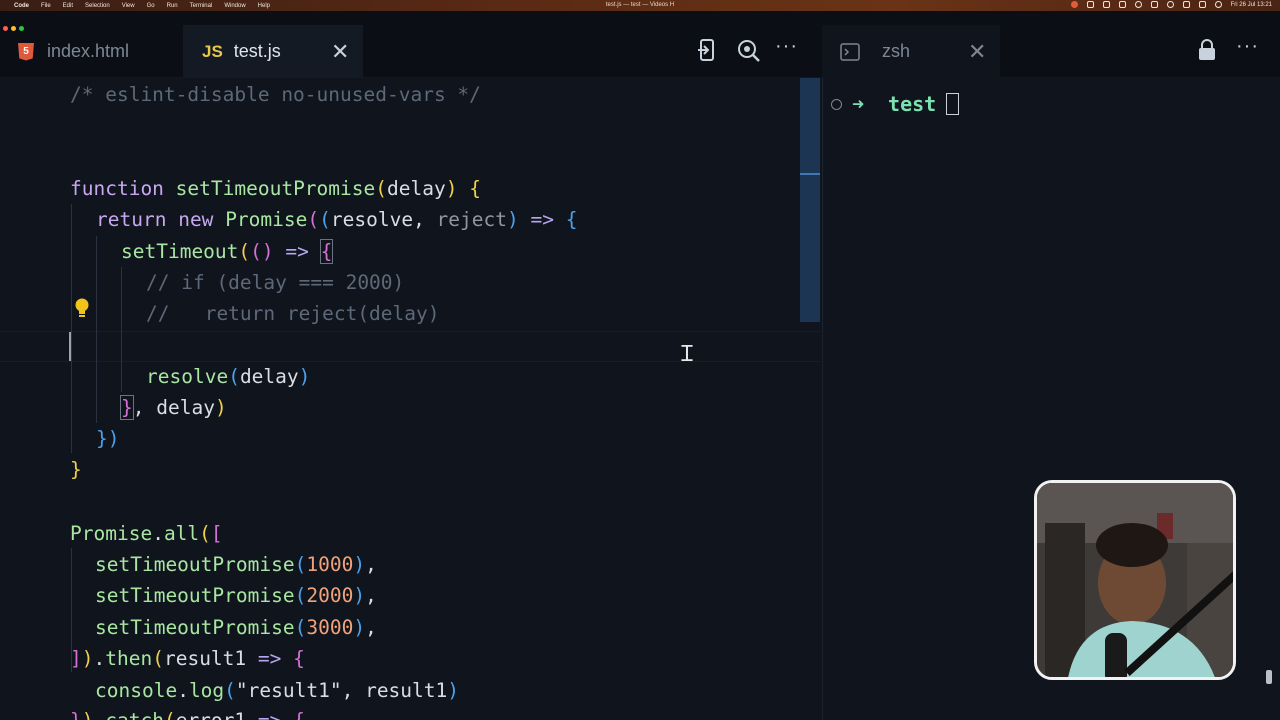 This screenshot has height=720, width=1280. Describe the element at coordinates (896, 51) in the screenshot. I see `tab-label: zsh` at that location.